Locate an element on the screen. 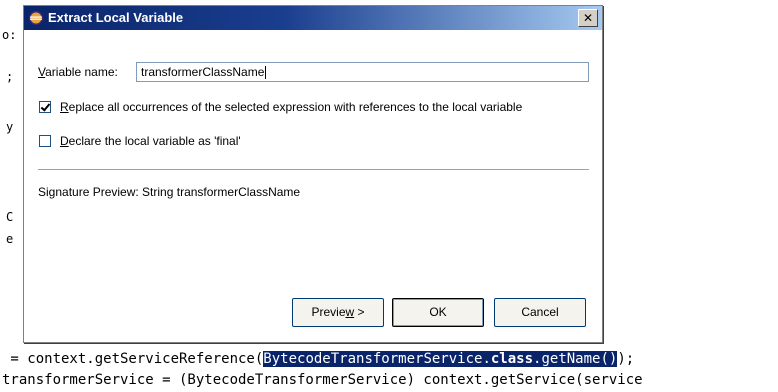 This screenshot has height=392, width=778. declare-final-label: Declare the local variable as 'final' is located at coordinates (150, 141).